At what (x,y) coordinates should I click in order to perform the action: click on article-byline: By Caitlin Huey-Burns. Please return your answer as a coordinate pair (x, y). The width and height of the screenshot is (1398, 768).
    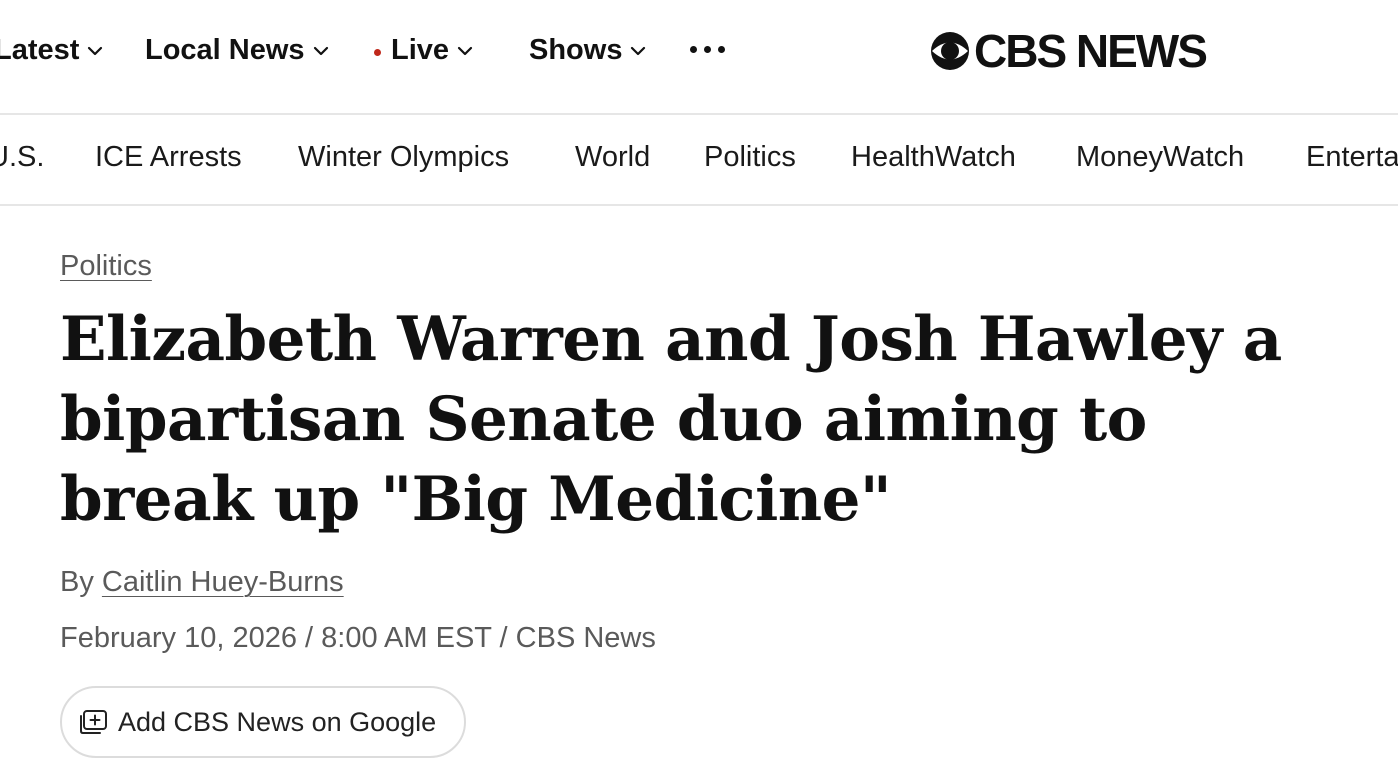
    Looking at the image, I should click on (202, 582).